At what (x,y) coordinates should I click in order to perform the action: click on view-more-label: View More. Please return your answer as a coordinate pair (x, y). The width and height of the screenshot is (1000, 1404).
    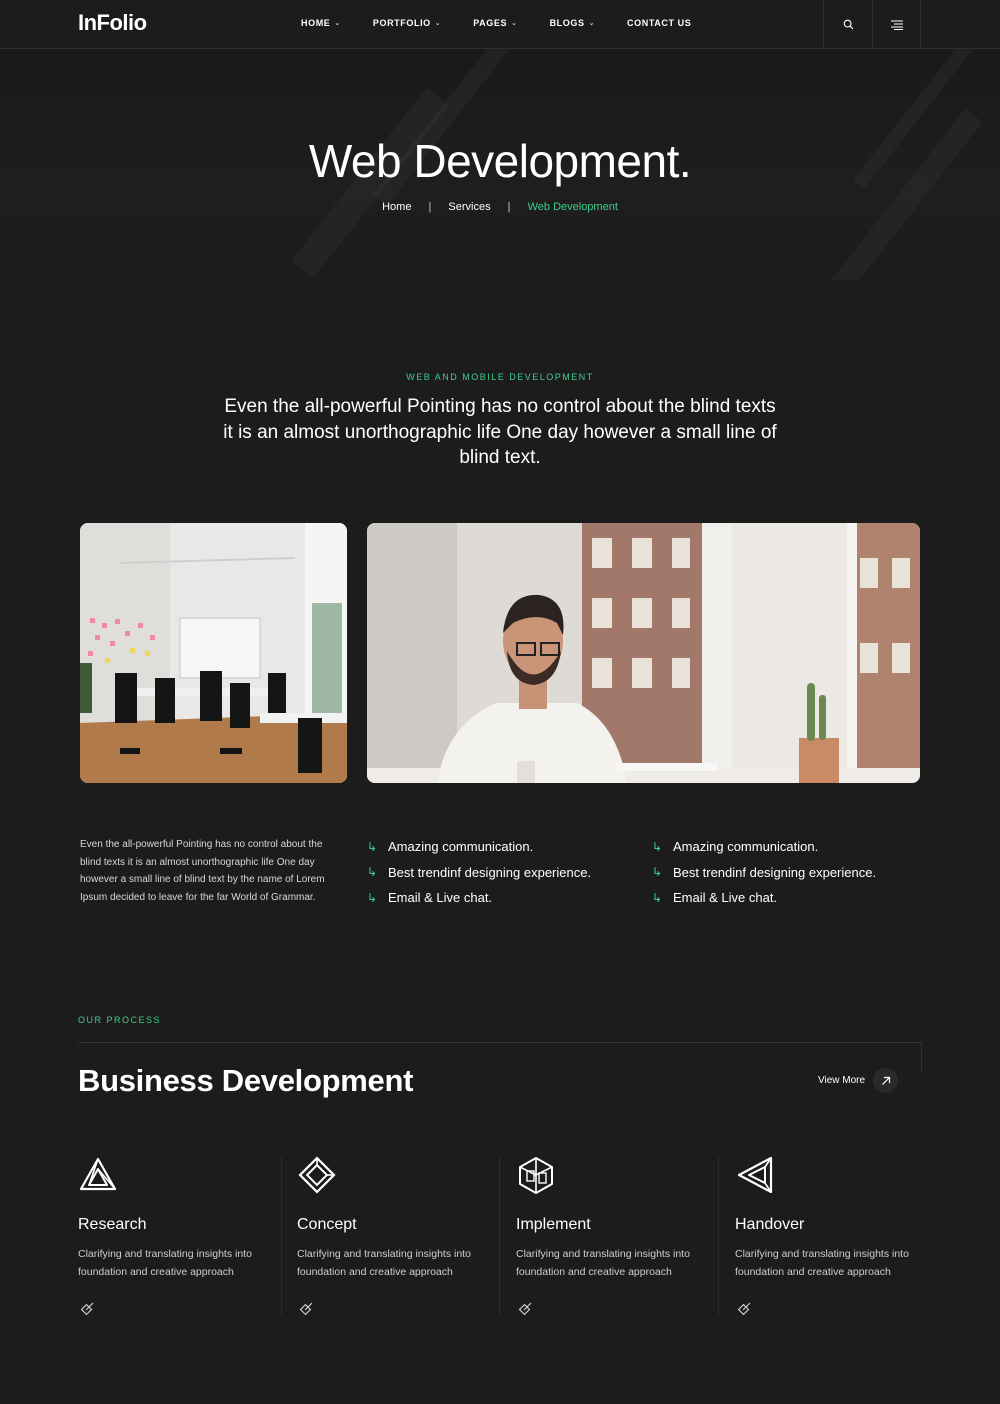
    Looking at the image, I should click on (842, 1080).